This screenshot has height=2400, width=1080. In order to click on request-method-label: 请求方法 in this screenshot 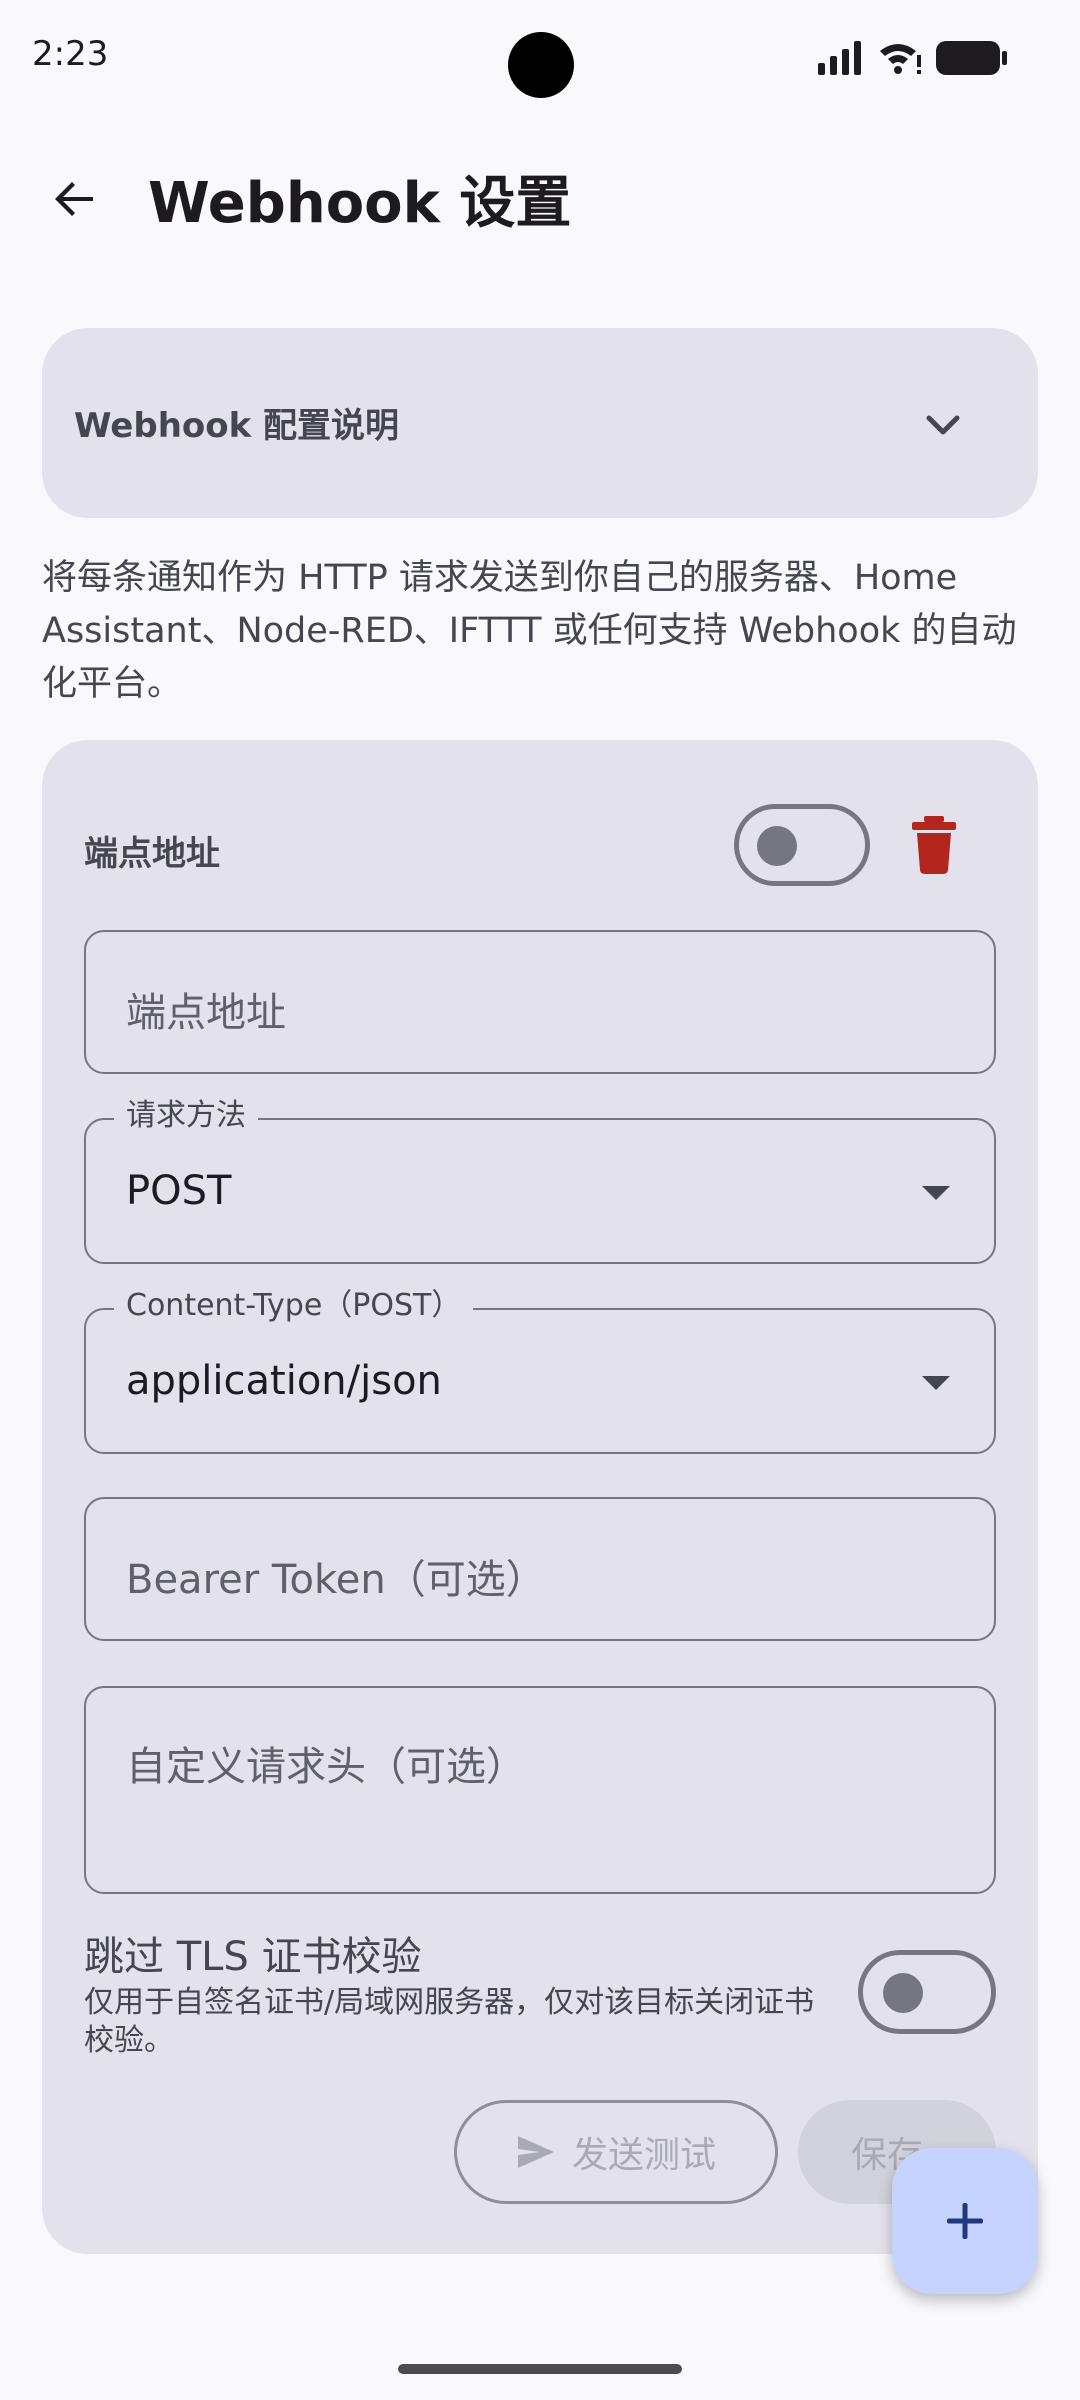, I will do `click(186, 1116)`.